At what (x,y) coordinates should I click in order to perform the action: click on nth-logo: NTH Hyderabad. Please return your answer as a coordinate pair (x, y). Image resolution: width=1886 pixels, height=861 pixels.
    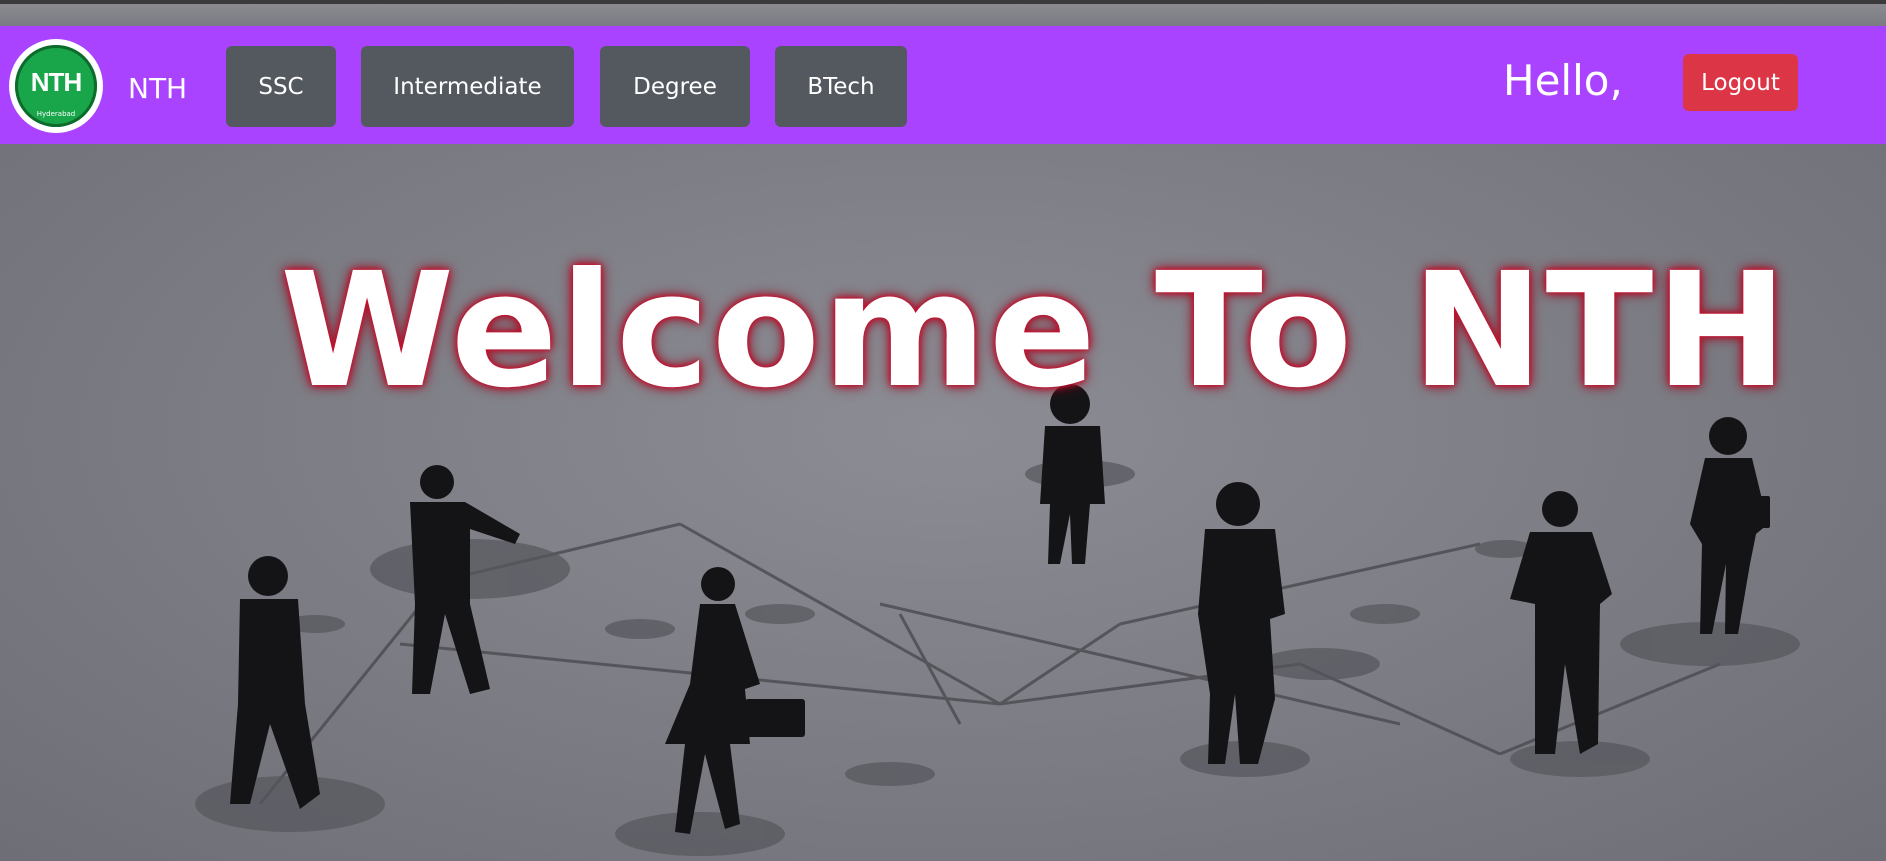
    Looking at the image, I should click on (56, 86).